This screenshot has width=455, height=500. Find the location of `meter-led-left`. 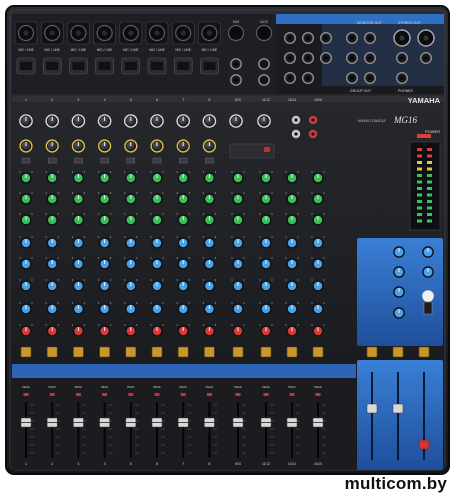

meter-led-left is located at coordinates (419, 156).